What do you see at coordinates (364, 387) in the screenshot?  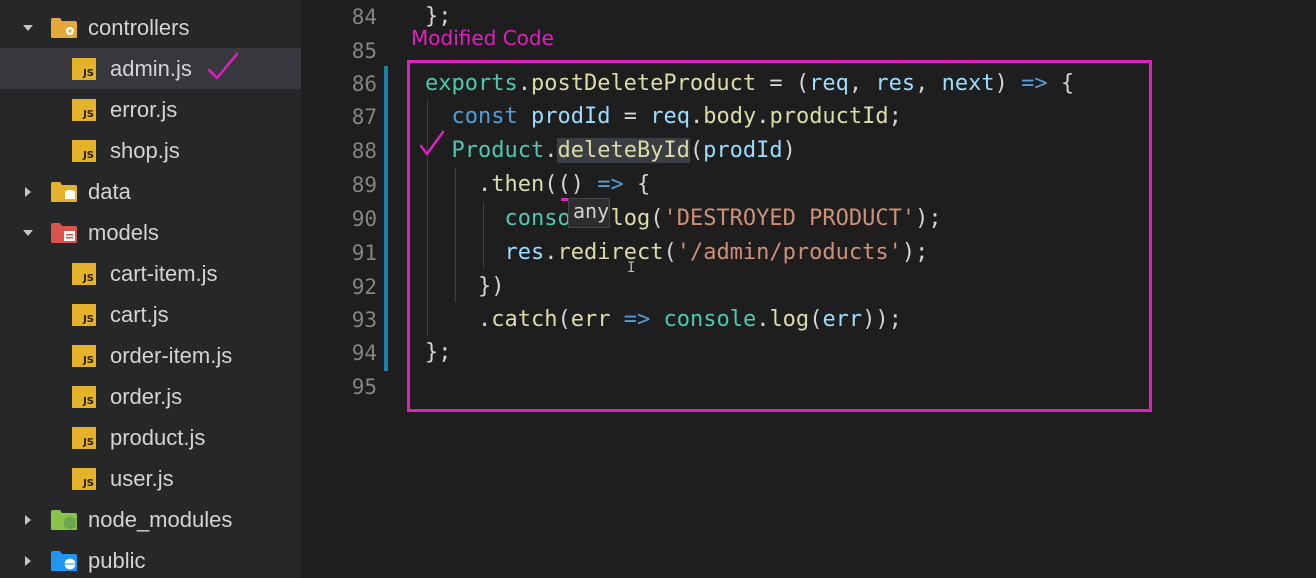 I see `line-number: 95` at bounding box center [364, 387].